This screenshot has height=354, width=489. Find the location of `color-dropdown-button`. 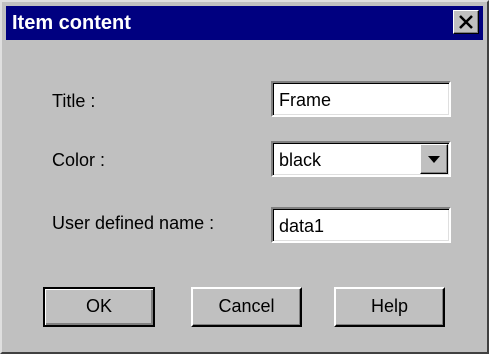

color-dropdown-button is located at coordinates (434, 159).